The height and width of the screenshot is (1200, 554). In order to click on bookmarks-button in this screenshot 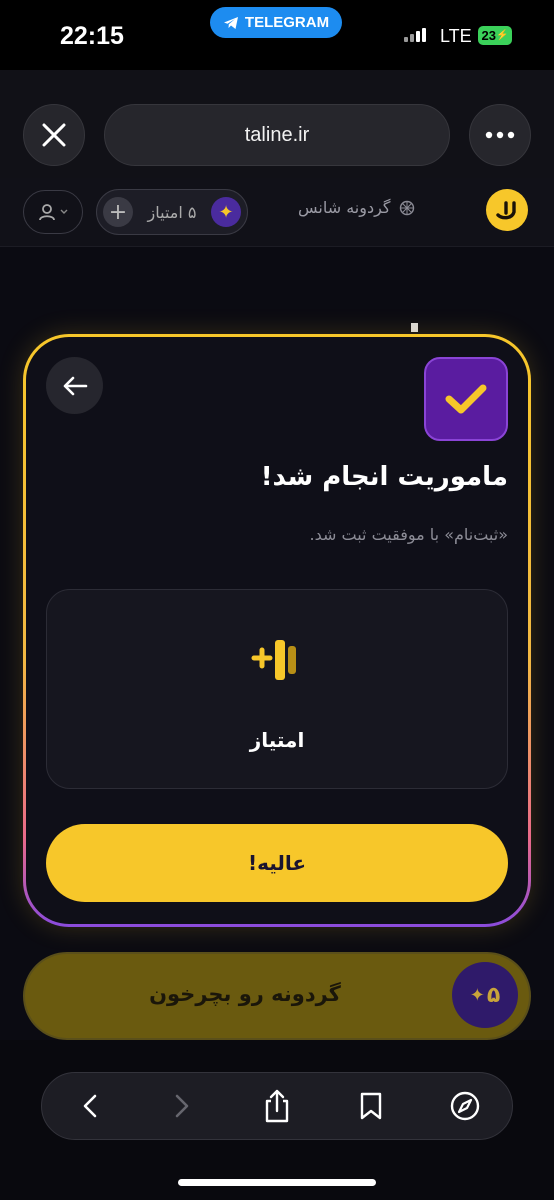, I will do `click(371, 1106)`.